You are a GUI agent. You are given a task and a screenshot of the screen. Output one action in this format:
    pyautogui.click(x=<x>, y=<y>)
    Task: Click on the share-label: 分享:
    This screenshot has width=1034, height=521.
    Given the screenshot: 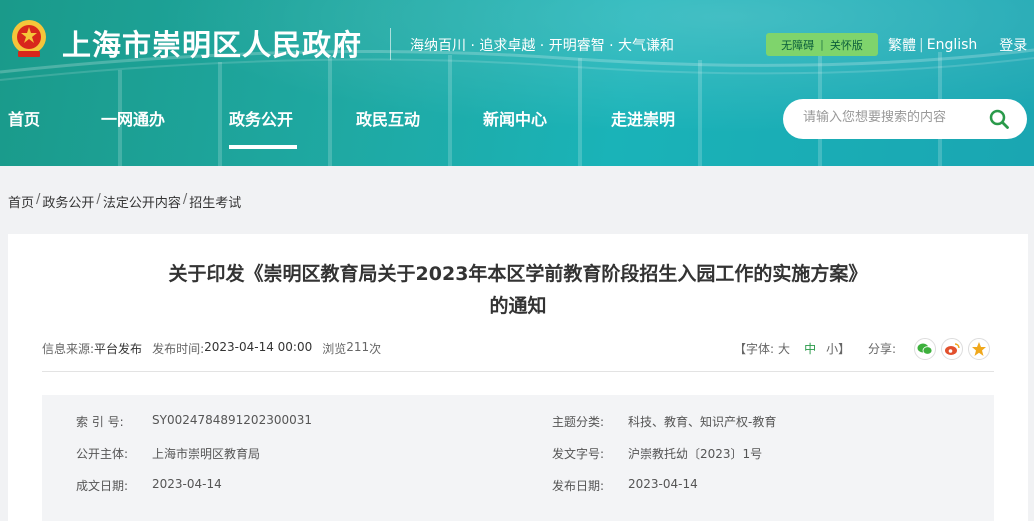 What is the action you would take?
    pyautogui.click(x=882, y=349)
    